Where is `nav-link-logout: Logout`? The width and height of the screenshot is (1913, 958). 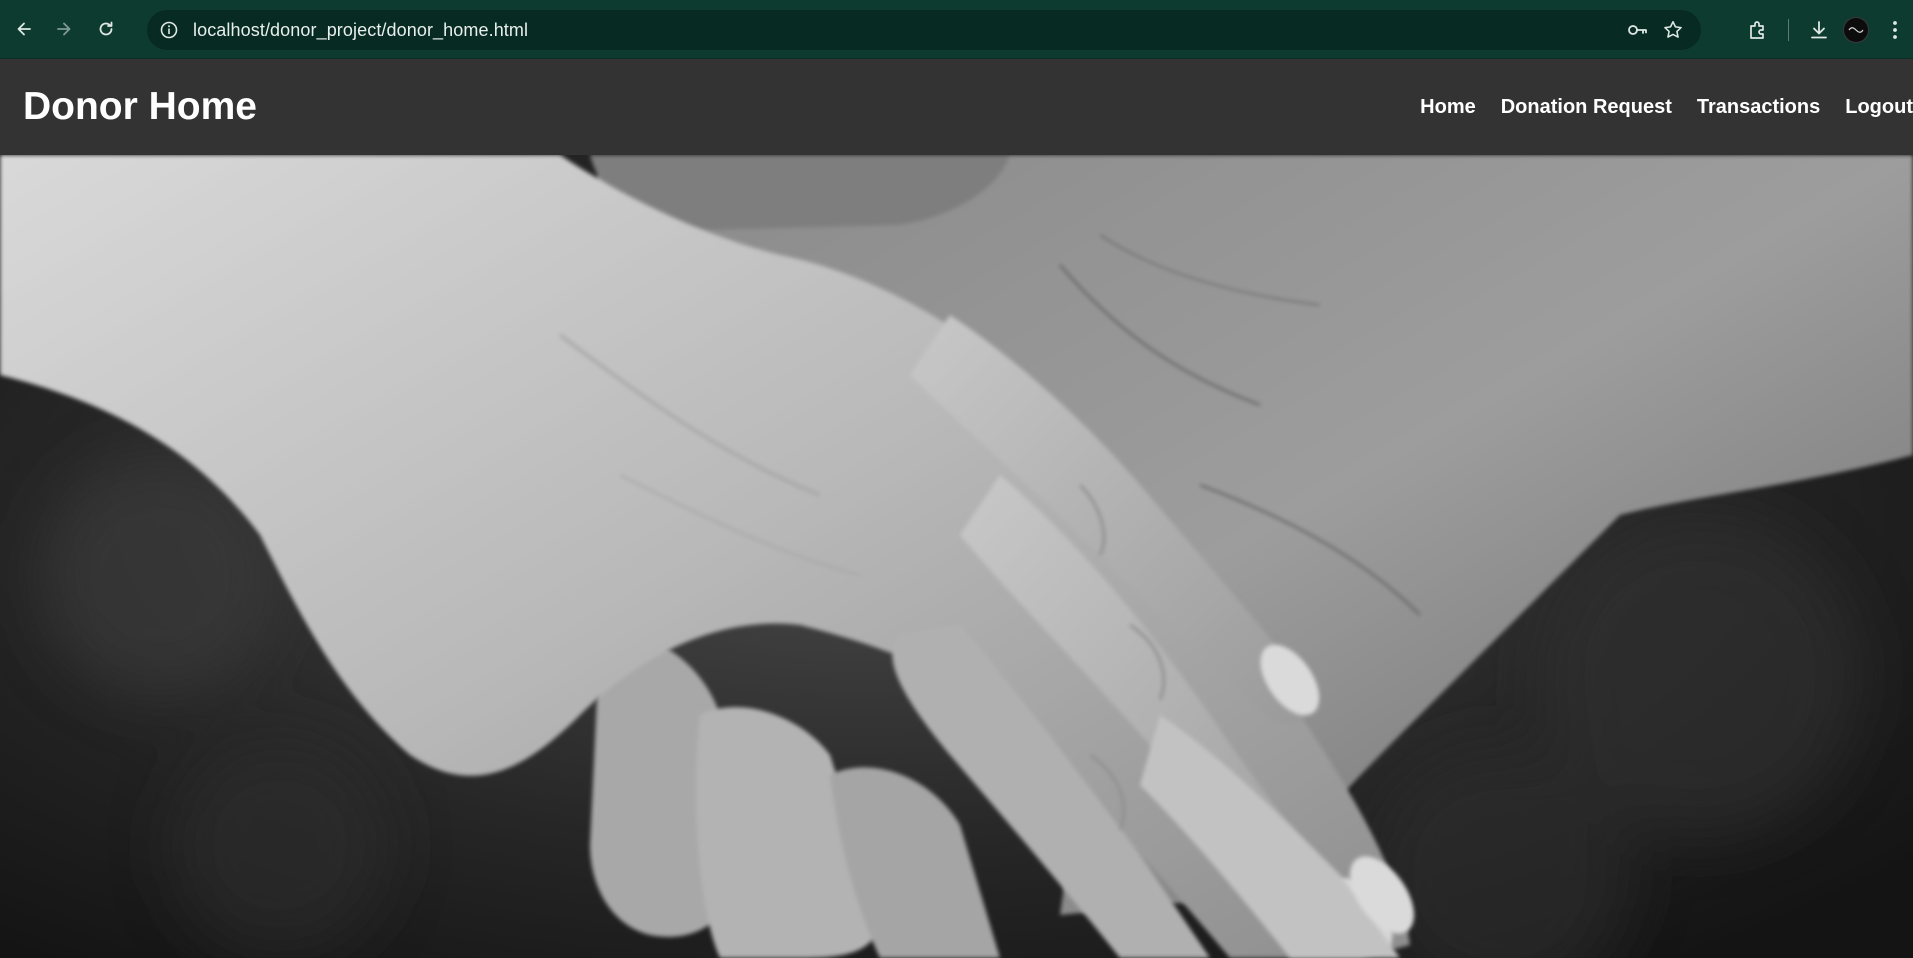 nav-link-logout: Logout is located at coordinates (1879, 107).